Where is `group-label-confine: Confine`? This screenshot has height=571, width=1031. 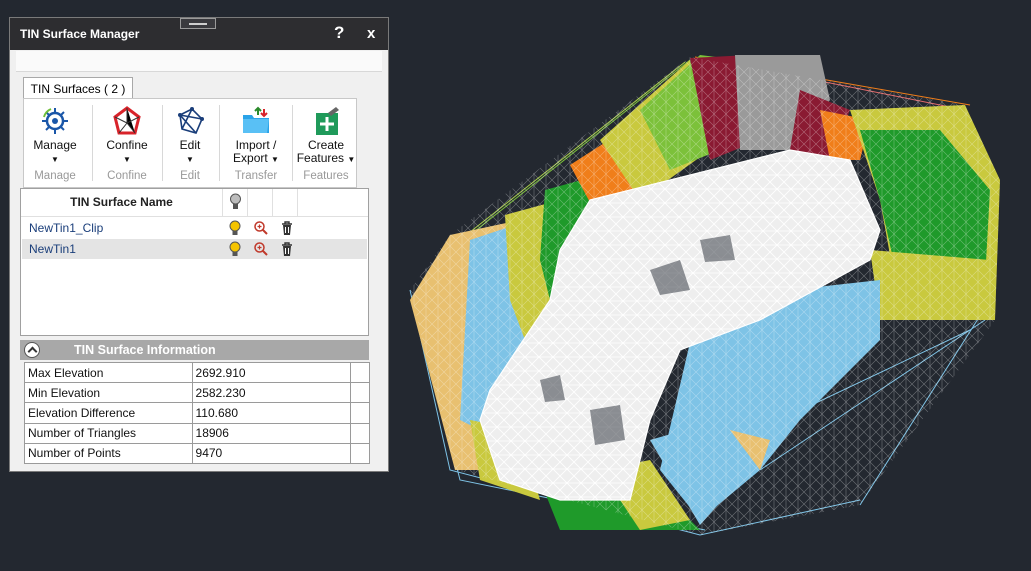
group-label-confine: Confine is located at coordinates (127, 176).